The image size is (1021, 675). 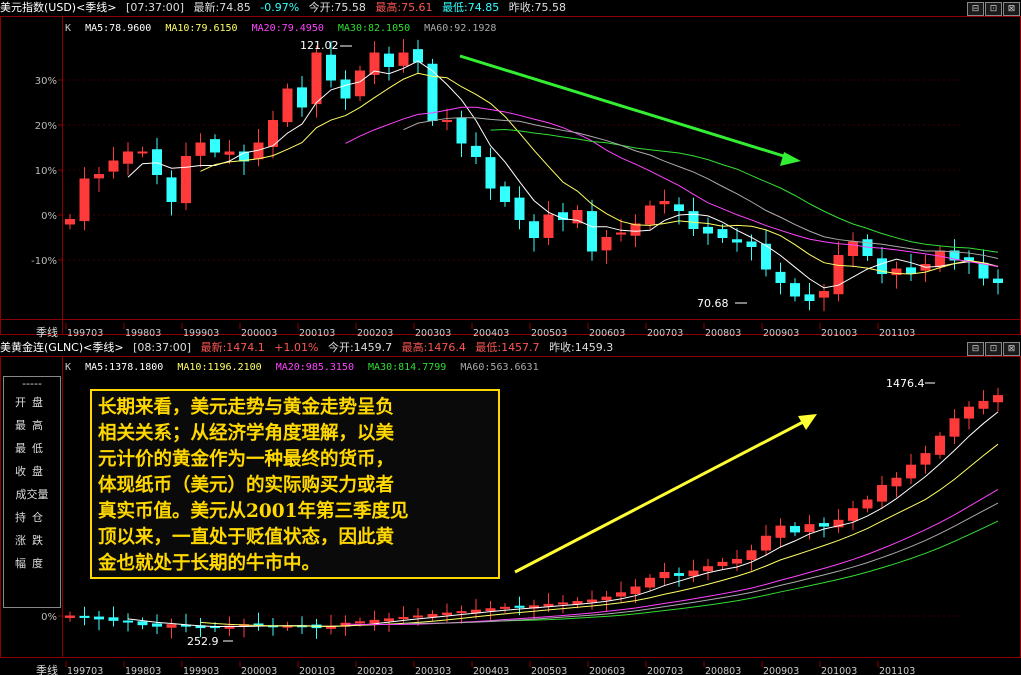 I want to click on x-tick-label: 200303, so click(x=433, y=333).